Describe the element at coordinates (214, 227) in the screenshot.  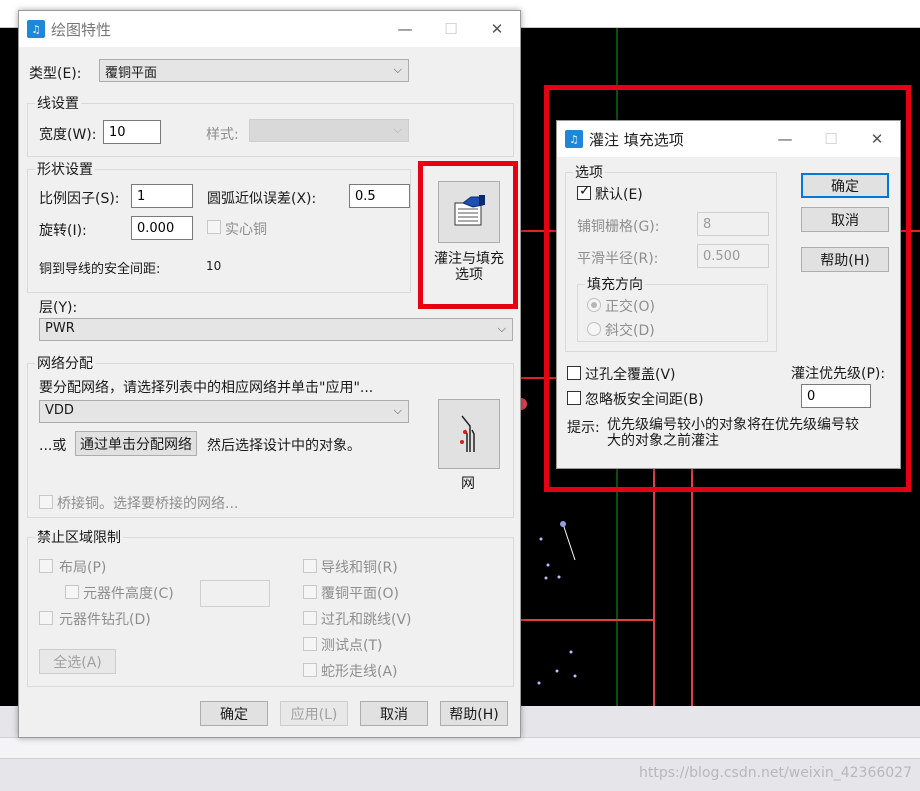
I see `solid-copper-checkbox` at that location.